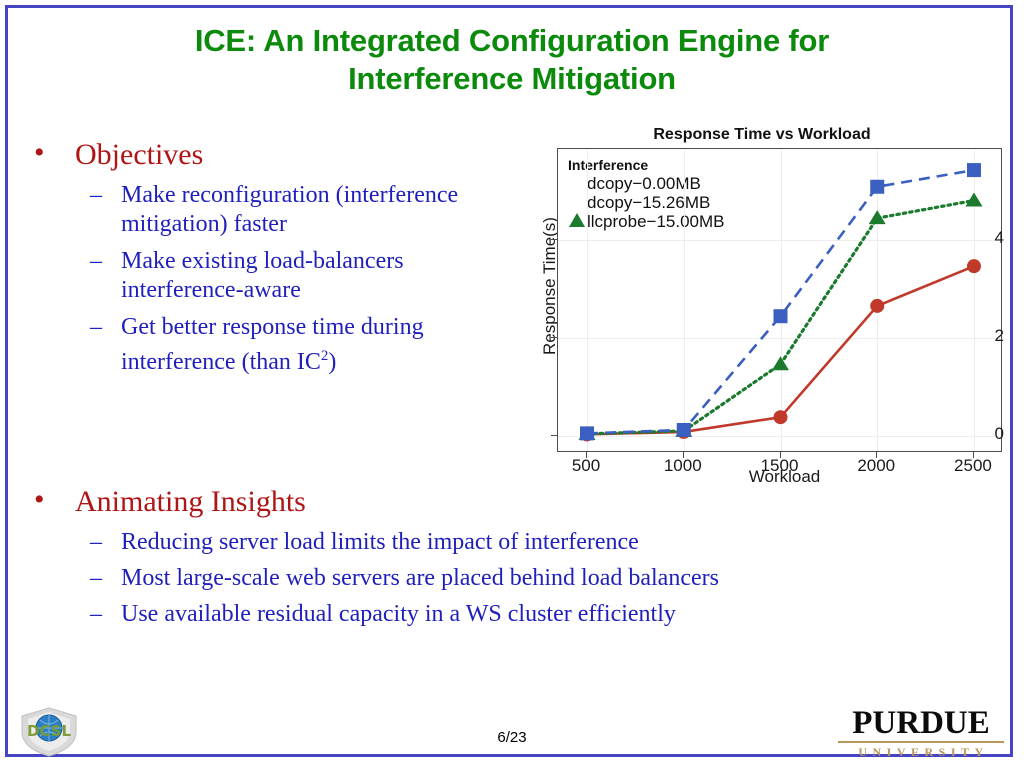 Image resolution: width=1024 pixels, height=768 pixels. I want to click on purdue-rule, so click(921, 742).